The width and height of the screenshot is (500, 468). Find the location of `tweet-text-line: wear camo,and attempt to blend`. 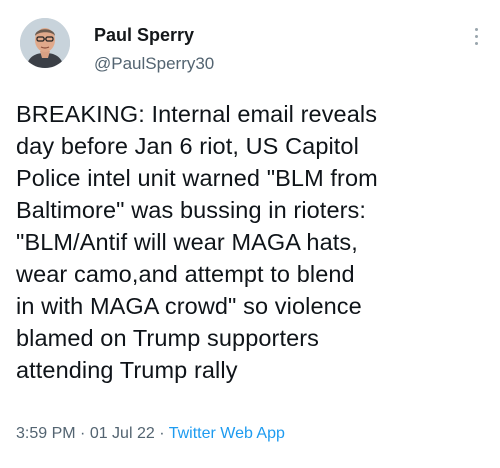

tweet-text-line: wear camo,and attempt to blend is located at coordinates (185, 274).